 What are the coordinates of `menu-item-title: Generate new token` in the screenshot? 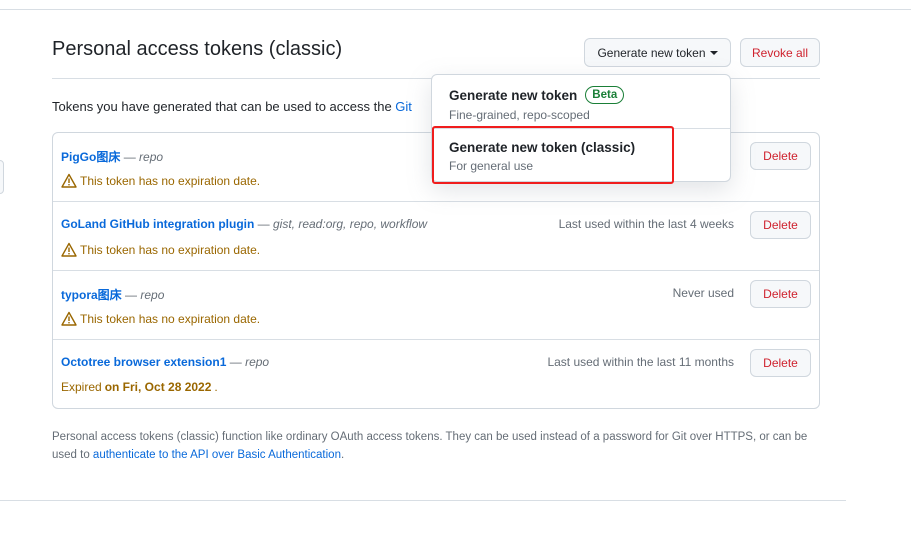 It's located at (513, 95).